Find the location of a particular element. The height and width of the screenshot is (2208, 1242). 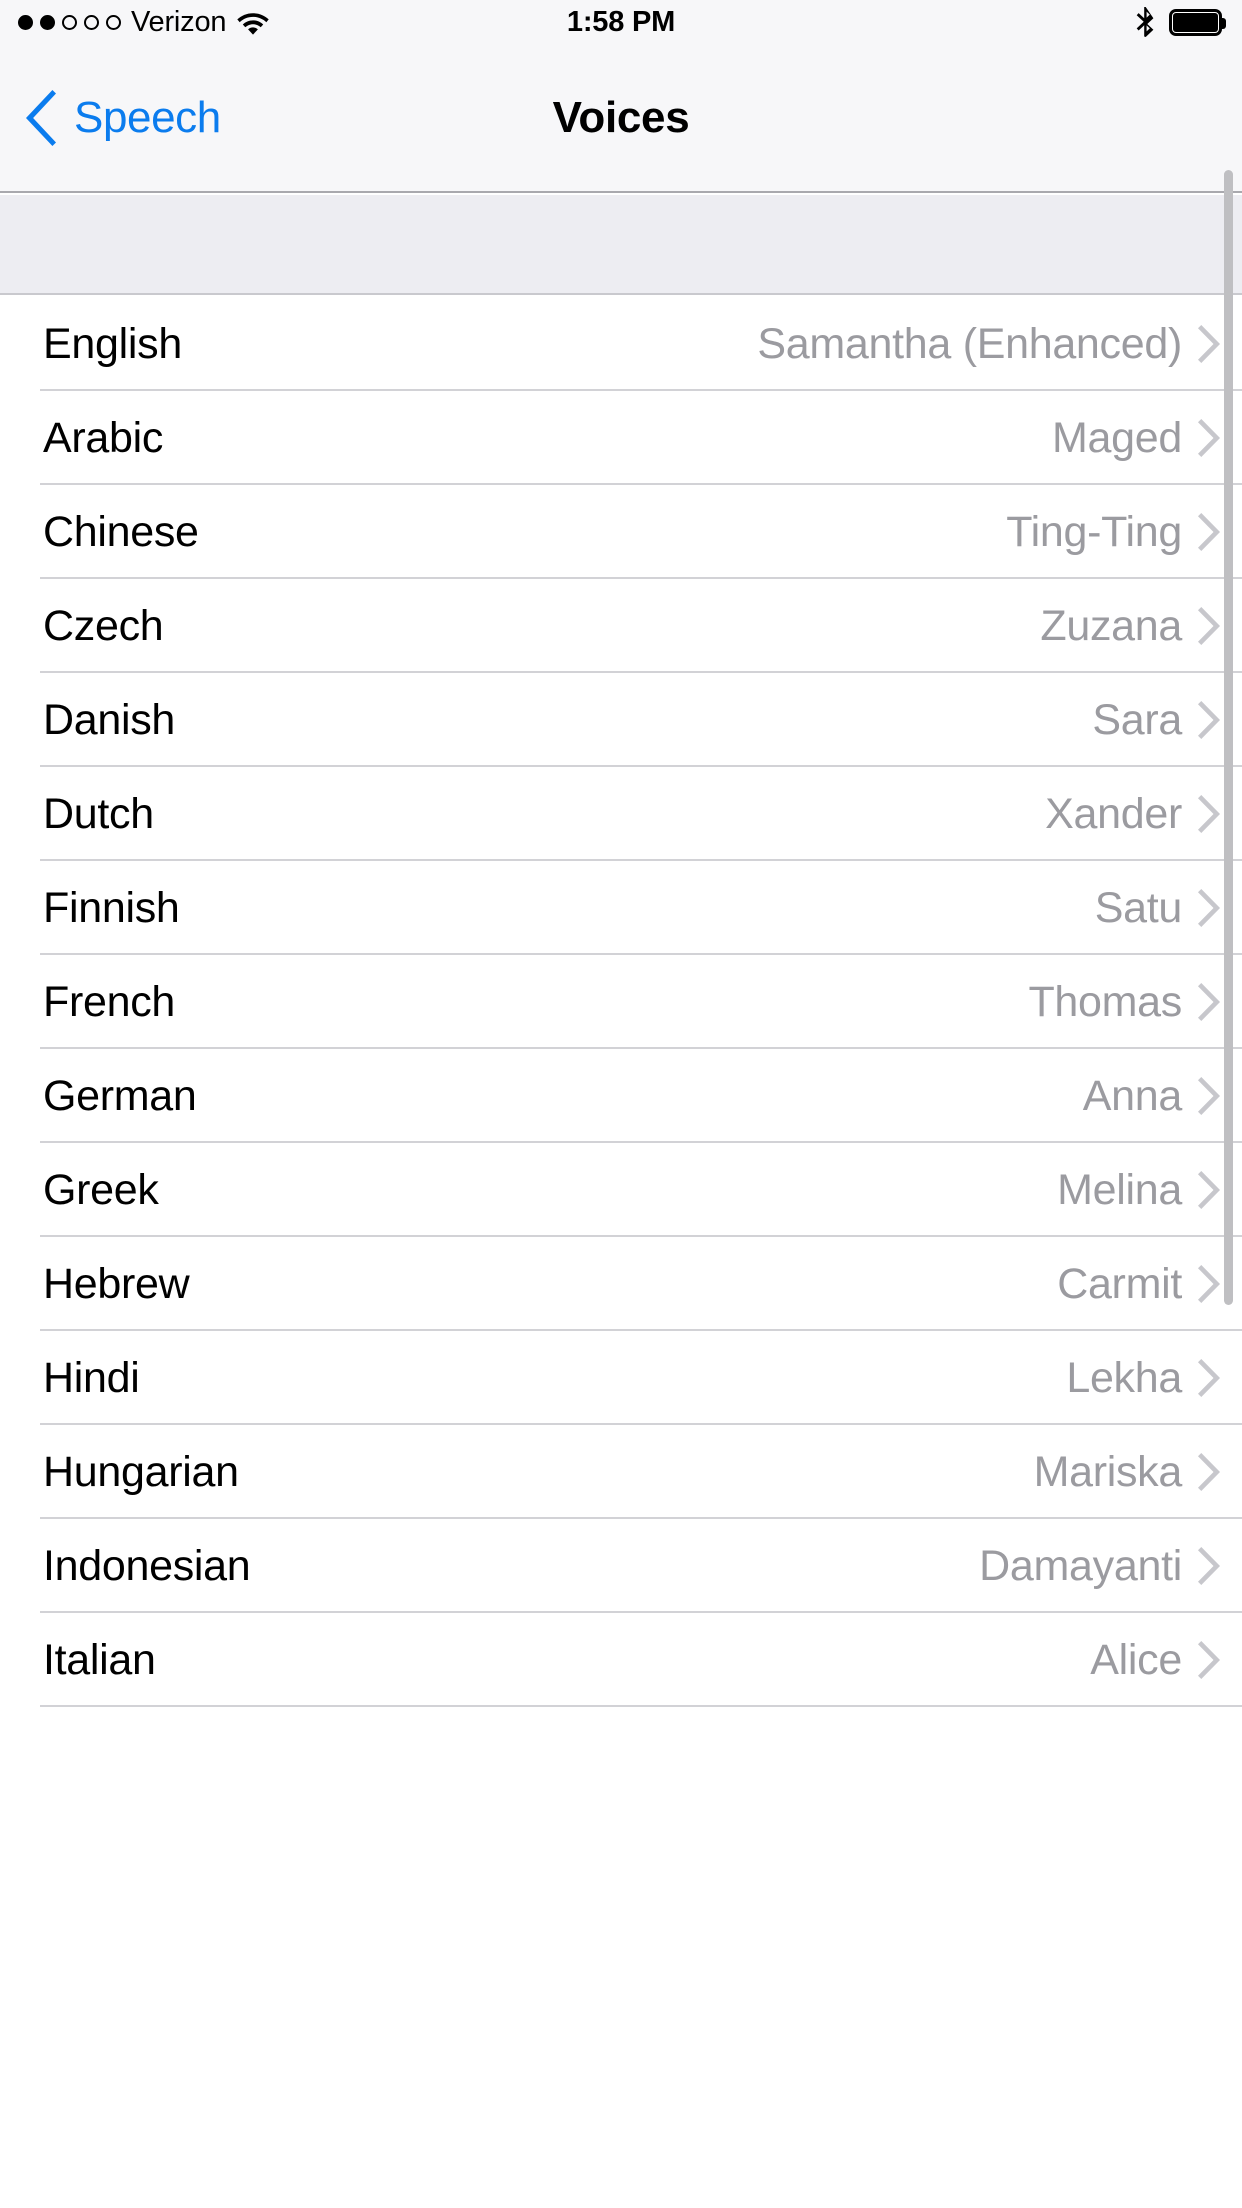

row-detail: Damayanti is located at coordinates (1099, 1566).